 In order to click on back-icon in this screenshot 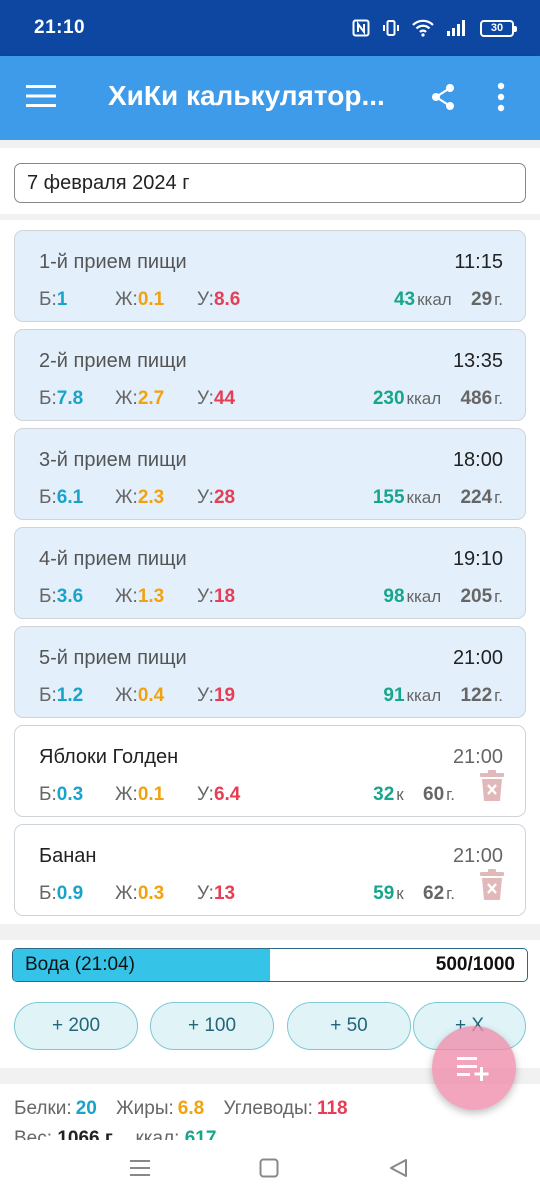, I will do `click(398, 1168)`.